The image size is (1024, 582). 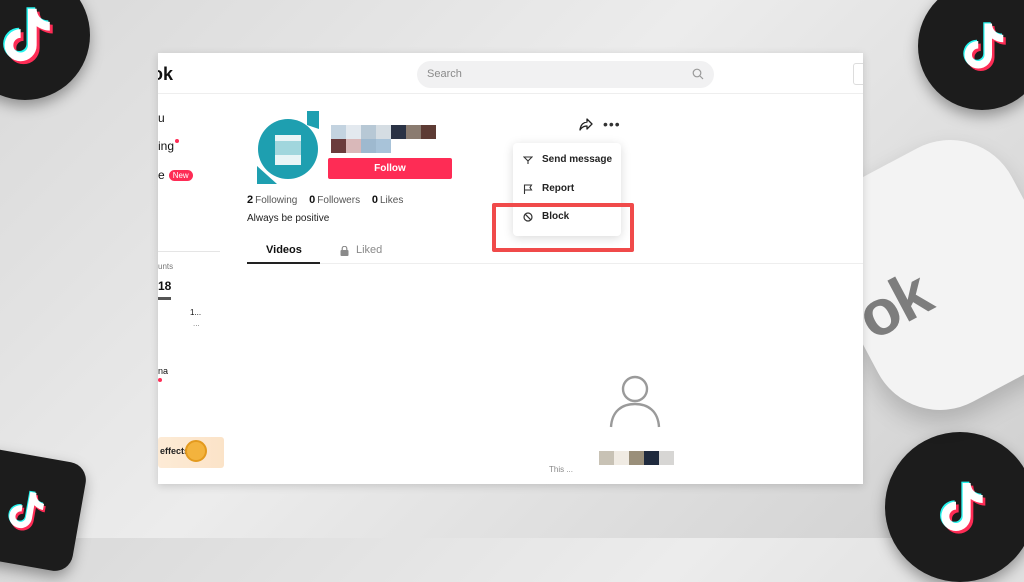 What do you see at coordinates (164, 286) in the screenshot?
I see `sidebar-account-name: 18` at bounding box center [164, 286].